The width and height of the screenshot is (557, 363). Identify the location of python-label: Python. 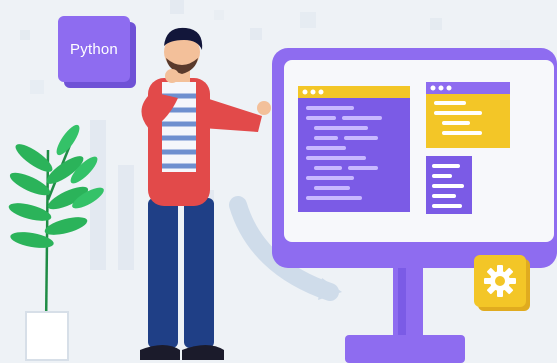
(94, 49).